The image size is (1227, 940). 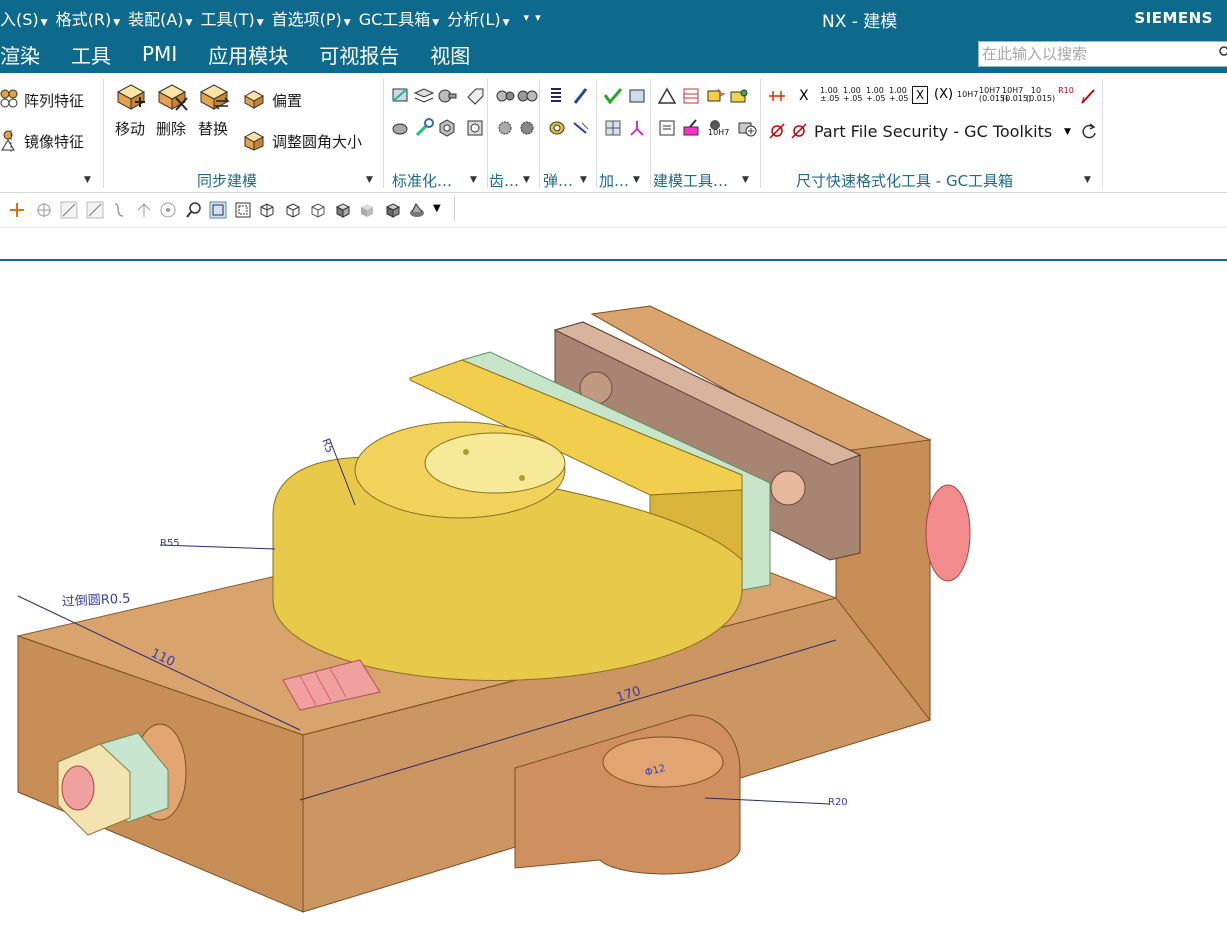 I want to click on quick-access-customize-icon: ▾, so click(x=538, y=17).